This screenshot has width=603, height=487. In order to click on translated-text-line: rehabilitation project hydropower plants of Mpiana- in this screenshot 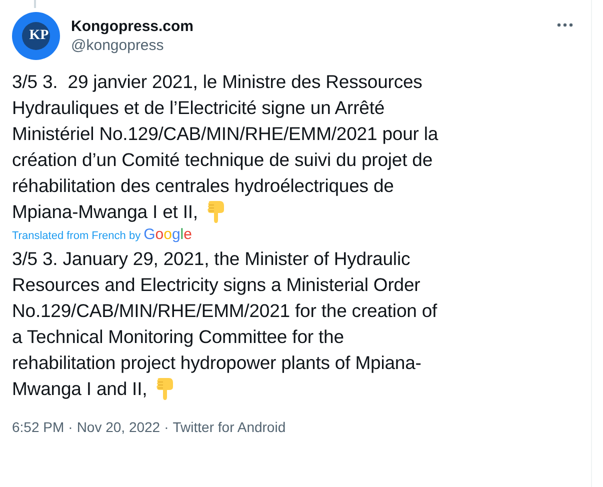, I will do `click(217, 363)`.